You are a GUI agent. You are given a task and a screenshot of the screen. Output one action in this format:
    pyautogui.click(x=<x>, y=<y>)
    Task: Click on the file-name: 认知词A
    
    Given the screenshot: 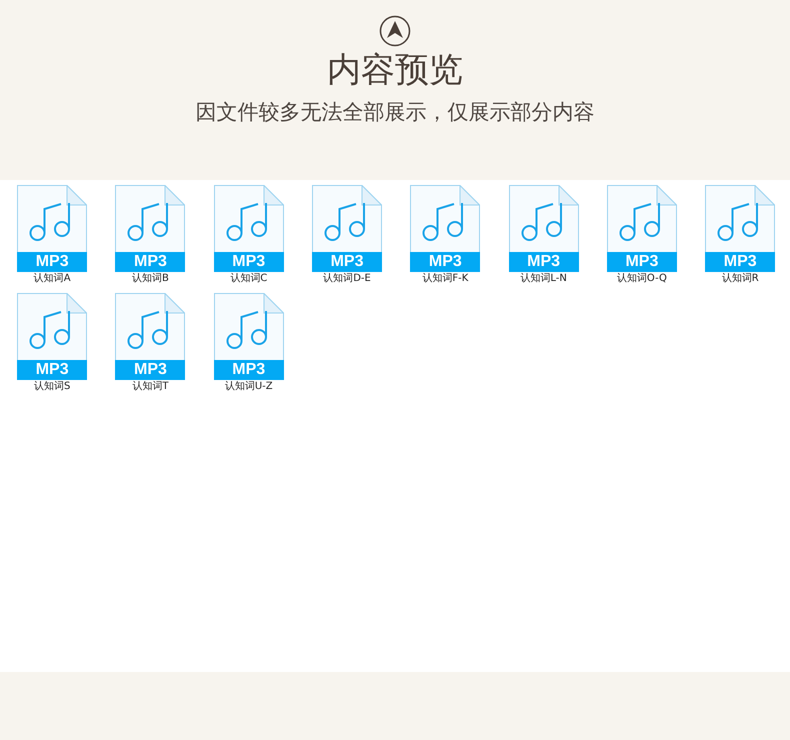 What is the action you would take?
    pyautogui.click(x=52, y=279)
    